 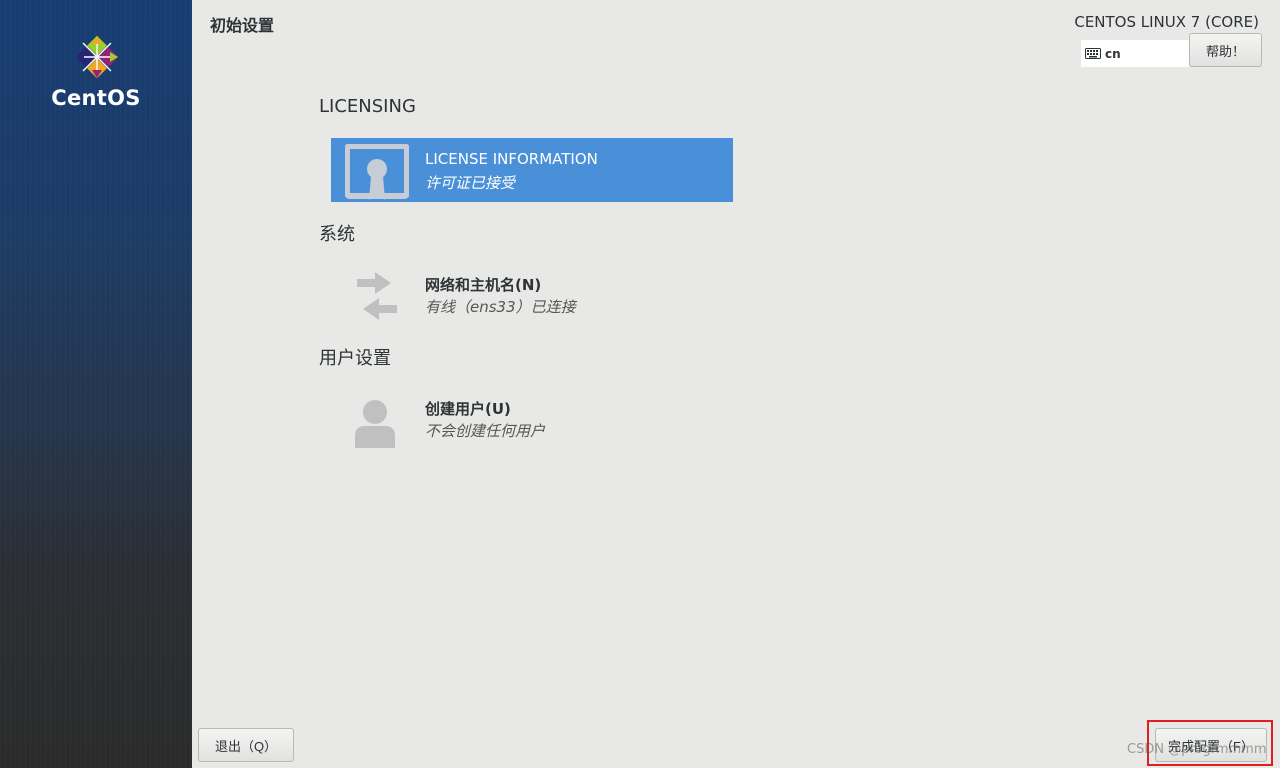 I want to click on user-settings-heading: 用户设置, so click(x=355, y=358).